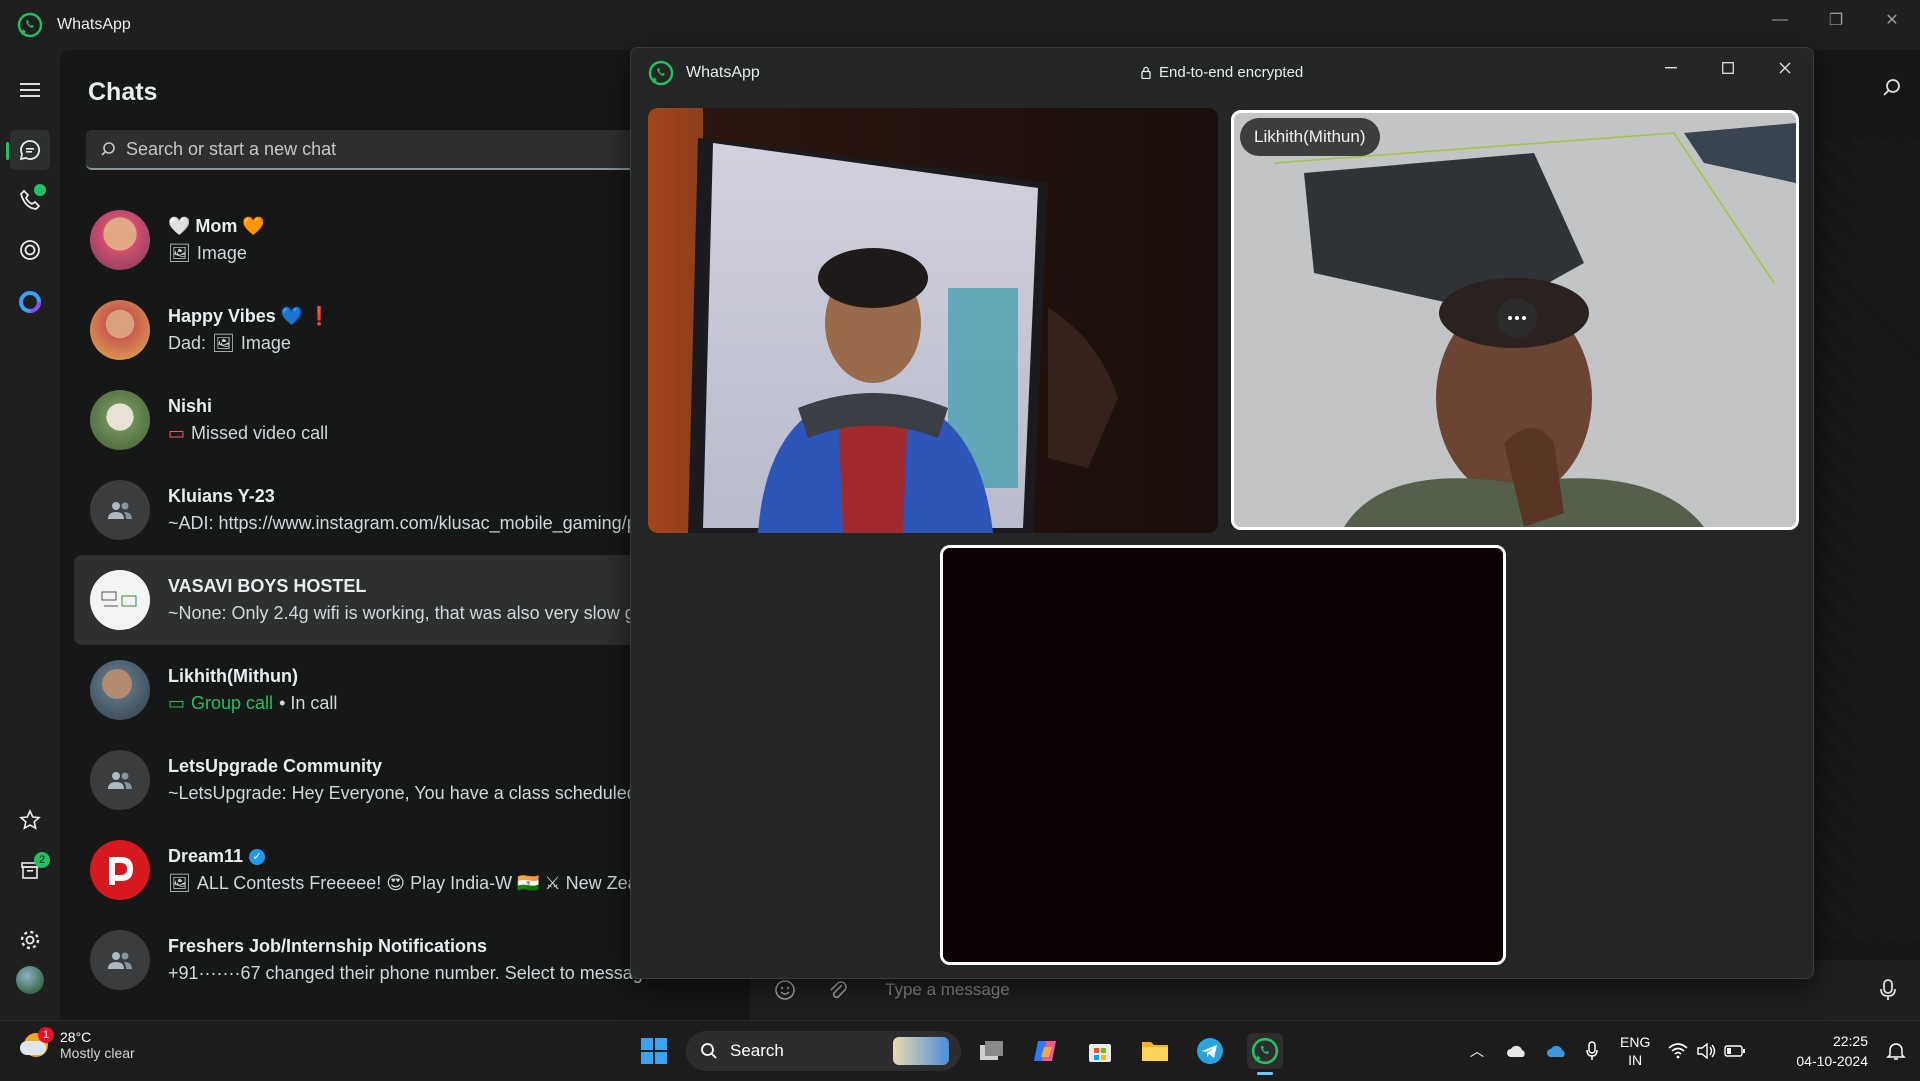  I want to click on copilot-icon, so click(1045, 1051).